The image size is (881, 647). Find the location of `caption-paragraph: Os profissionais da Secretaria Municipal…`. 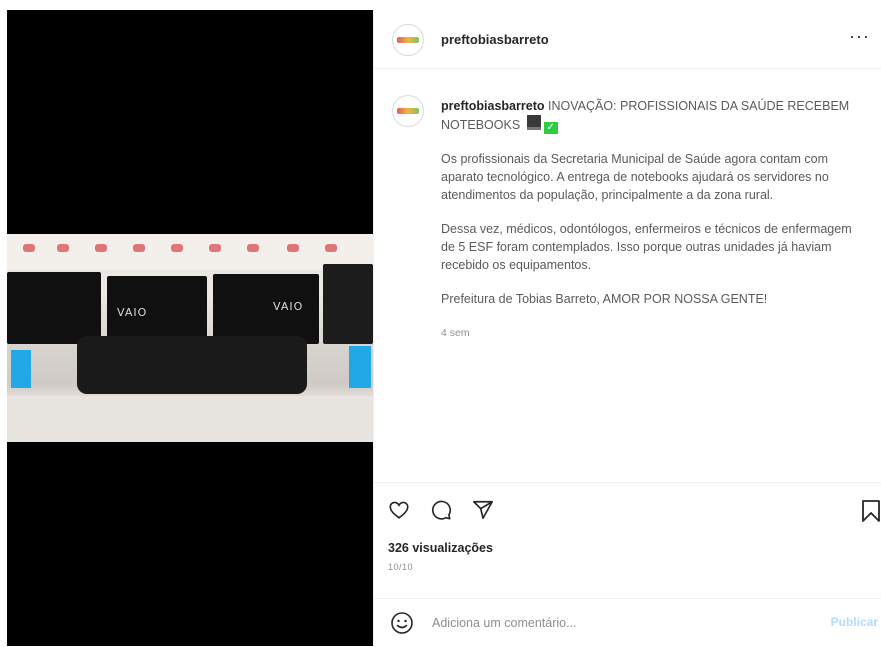

caption-paragraph: Os profissionais da Secretaria Municipal… is located at coordinates (635, 177).